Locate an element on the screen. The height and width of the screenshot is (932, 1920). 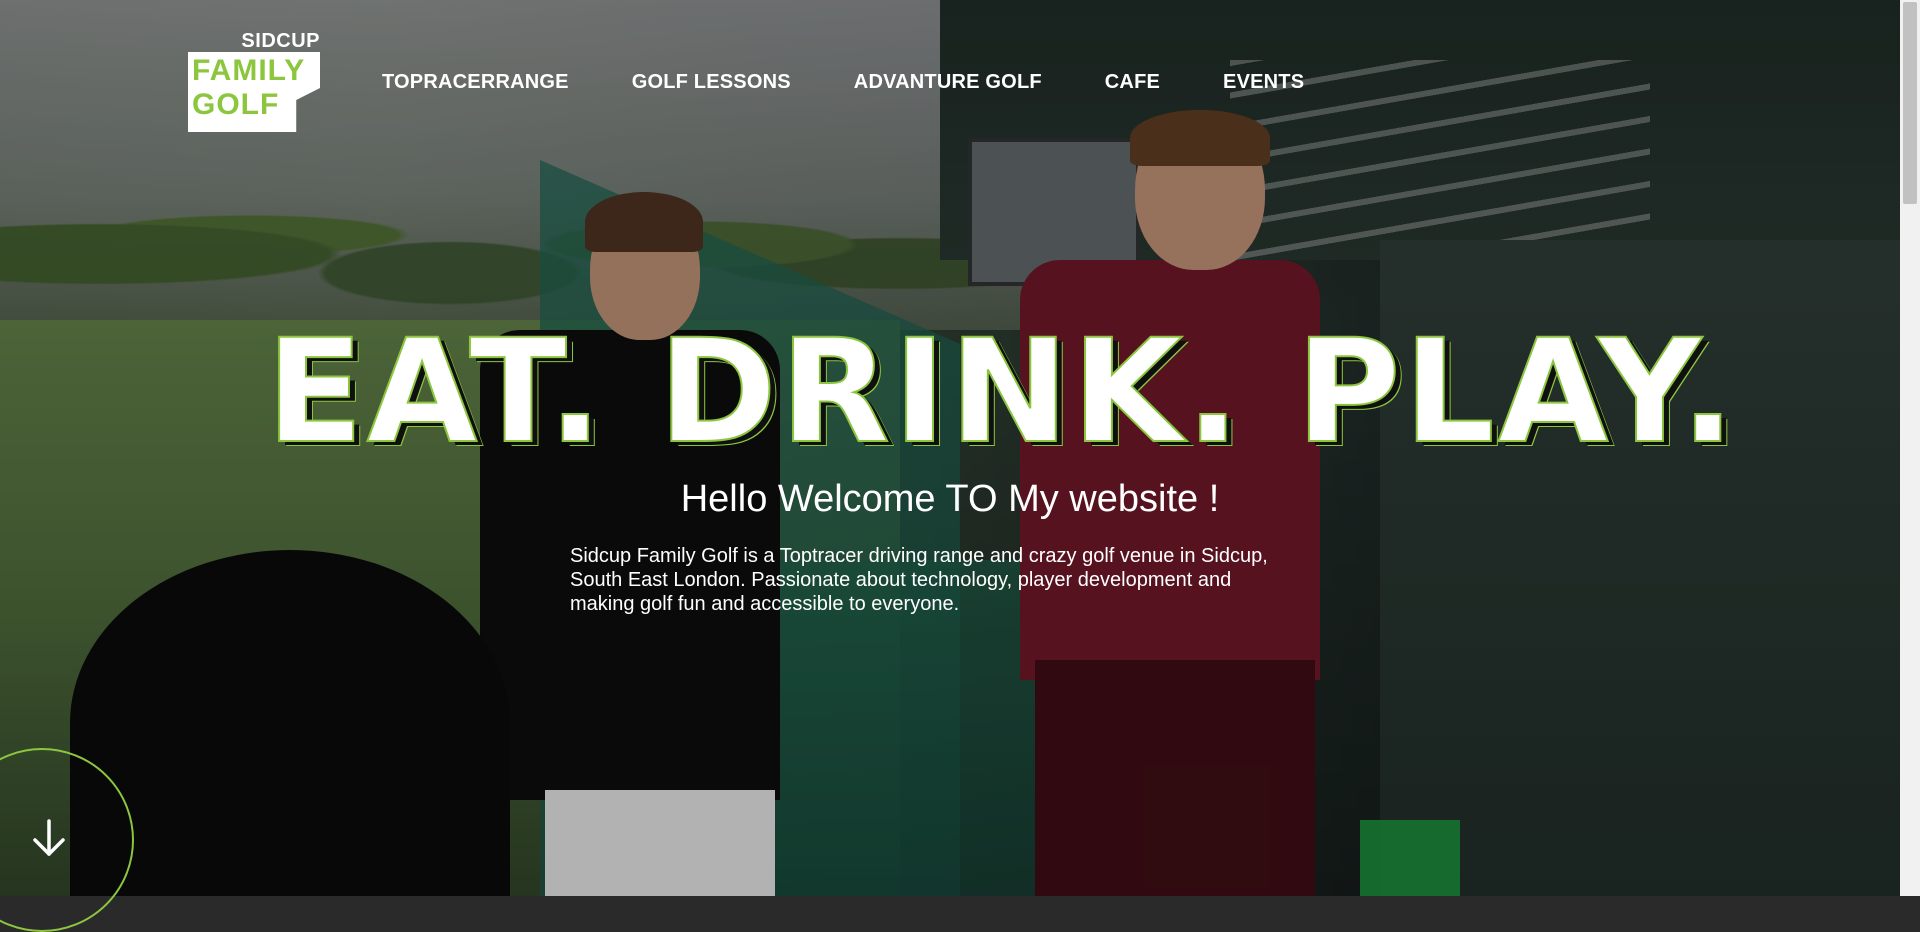
arrow-down-icon is located at coordinates (49, 838).